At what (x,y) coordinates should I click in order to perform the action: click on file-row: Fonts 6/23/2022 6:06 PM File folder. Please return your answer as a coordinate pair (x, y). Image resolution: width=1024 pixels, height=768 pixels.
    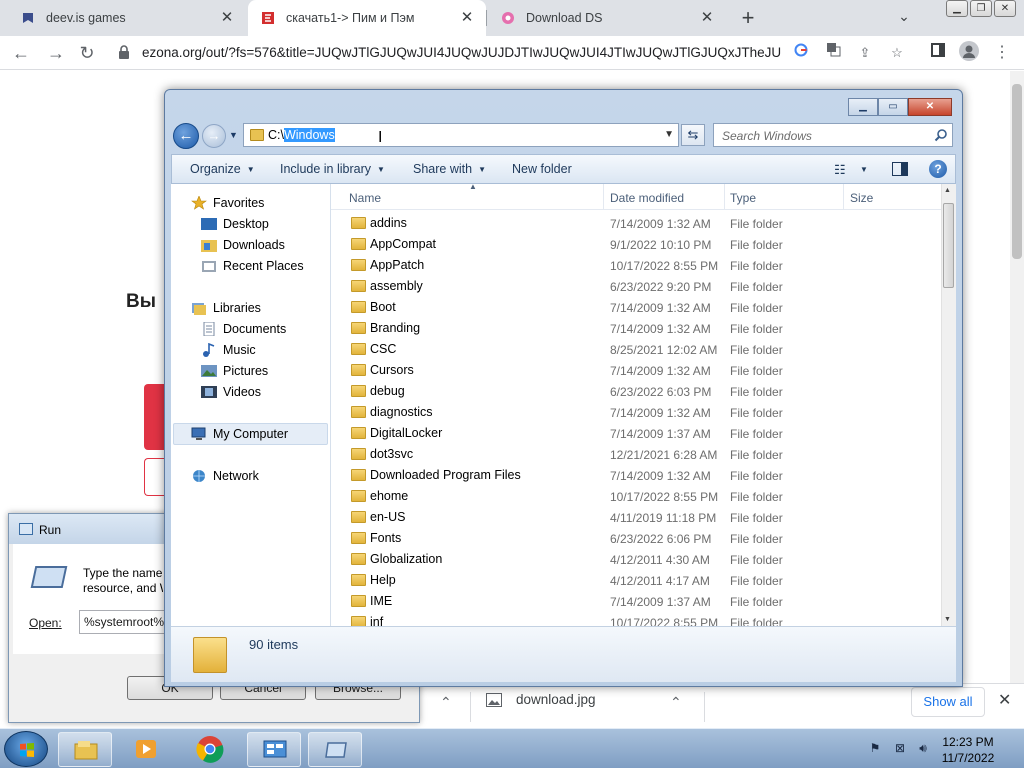
    Looking at the image, I should click on (636, 538).